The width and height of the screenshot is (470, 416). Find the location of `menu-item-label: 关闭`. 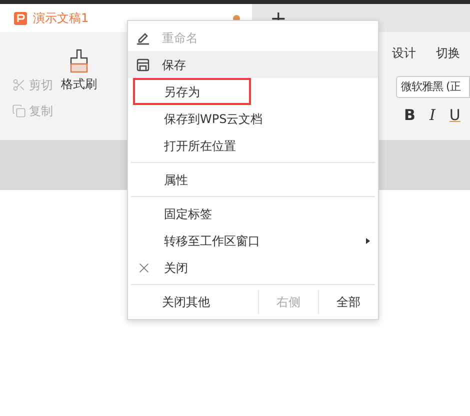

menu-item-label: 关闭 is located at coordinates (176, 268).